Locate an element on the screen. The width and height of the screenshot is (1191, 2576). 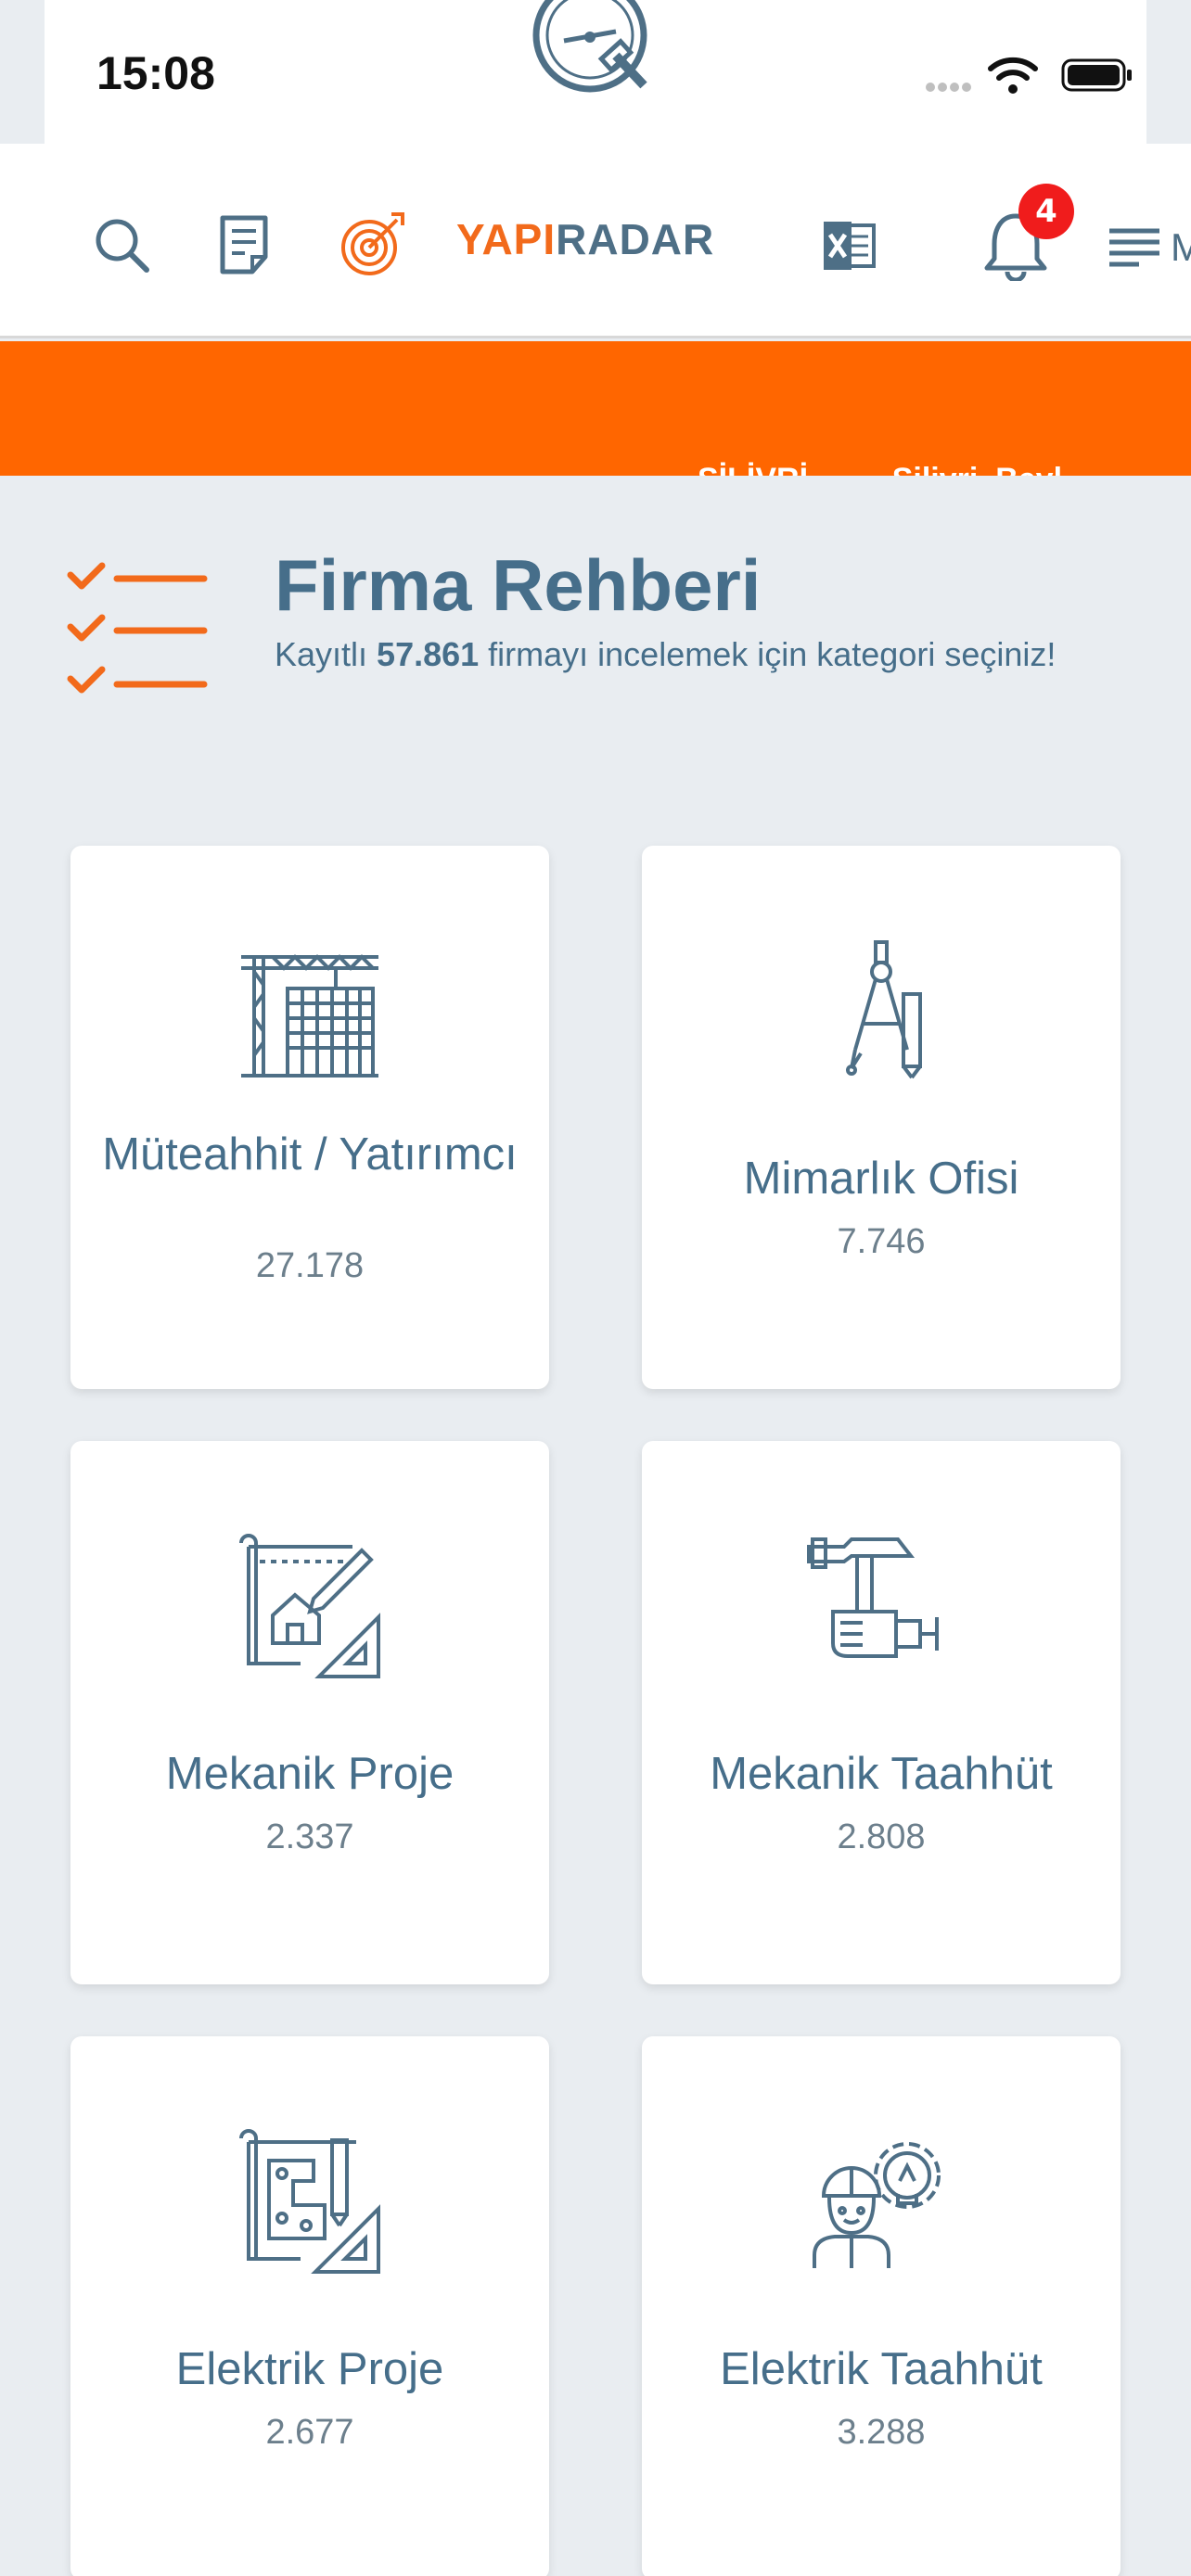
category-count: 2.808 is located at coordinates (881, 1836).